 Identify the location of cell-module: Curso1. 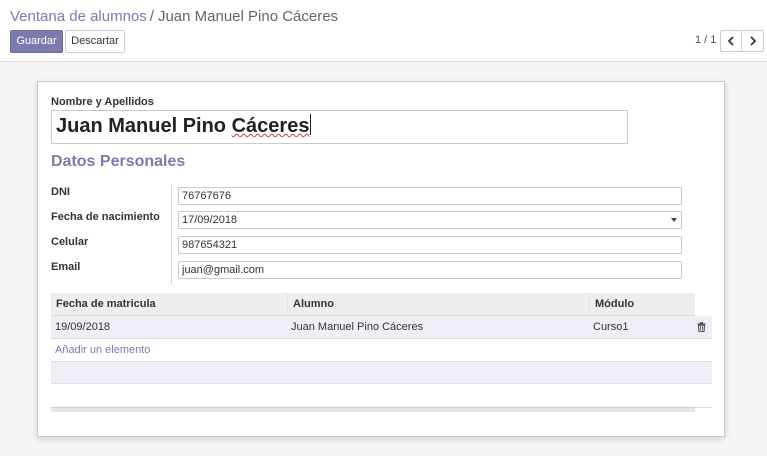
(611, 327).